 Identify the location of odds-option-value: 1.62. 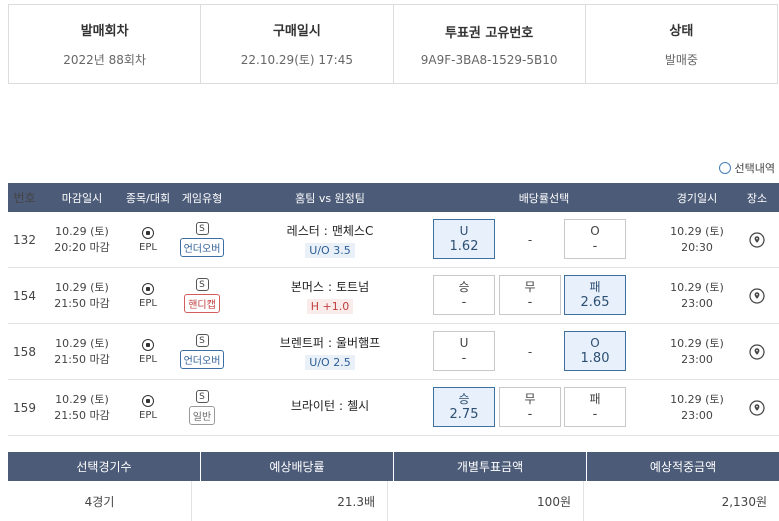
(464, 246).